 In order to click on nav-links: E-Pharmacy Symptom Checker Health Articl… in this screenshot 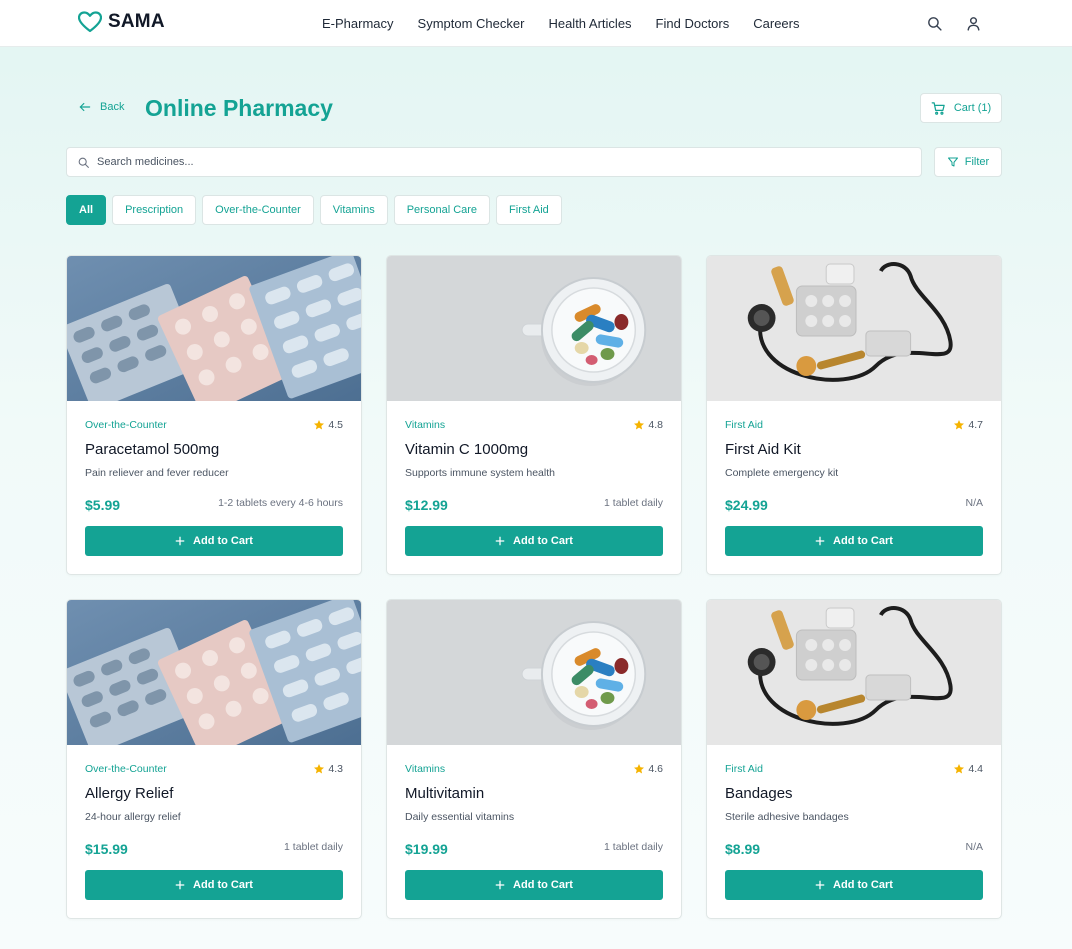, I will do `click(561, 23)`.